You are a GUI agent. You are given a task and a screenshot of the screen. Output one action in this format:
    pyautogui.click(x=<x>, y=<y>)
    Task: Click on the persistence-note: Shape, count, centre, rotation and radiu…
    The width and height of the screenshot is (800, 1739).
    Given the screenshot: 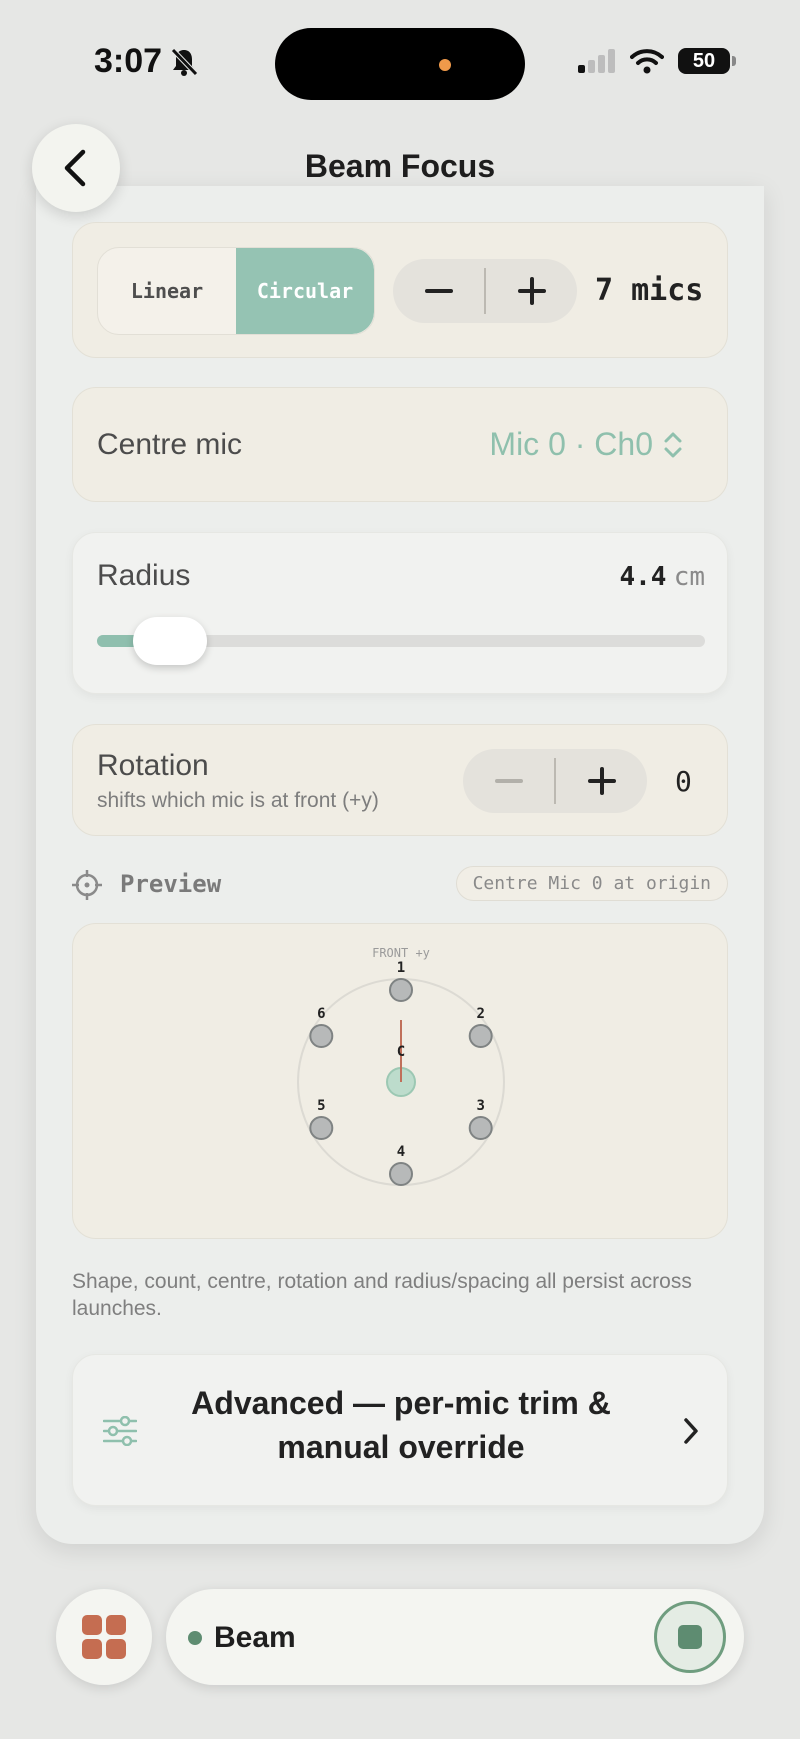 What is the action you would take?
    pyautogui.click(x=382, y=1295)
    